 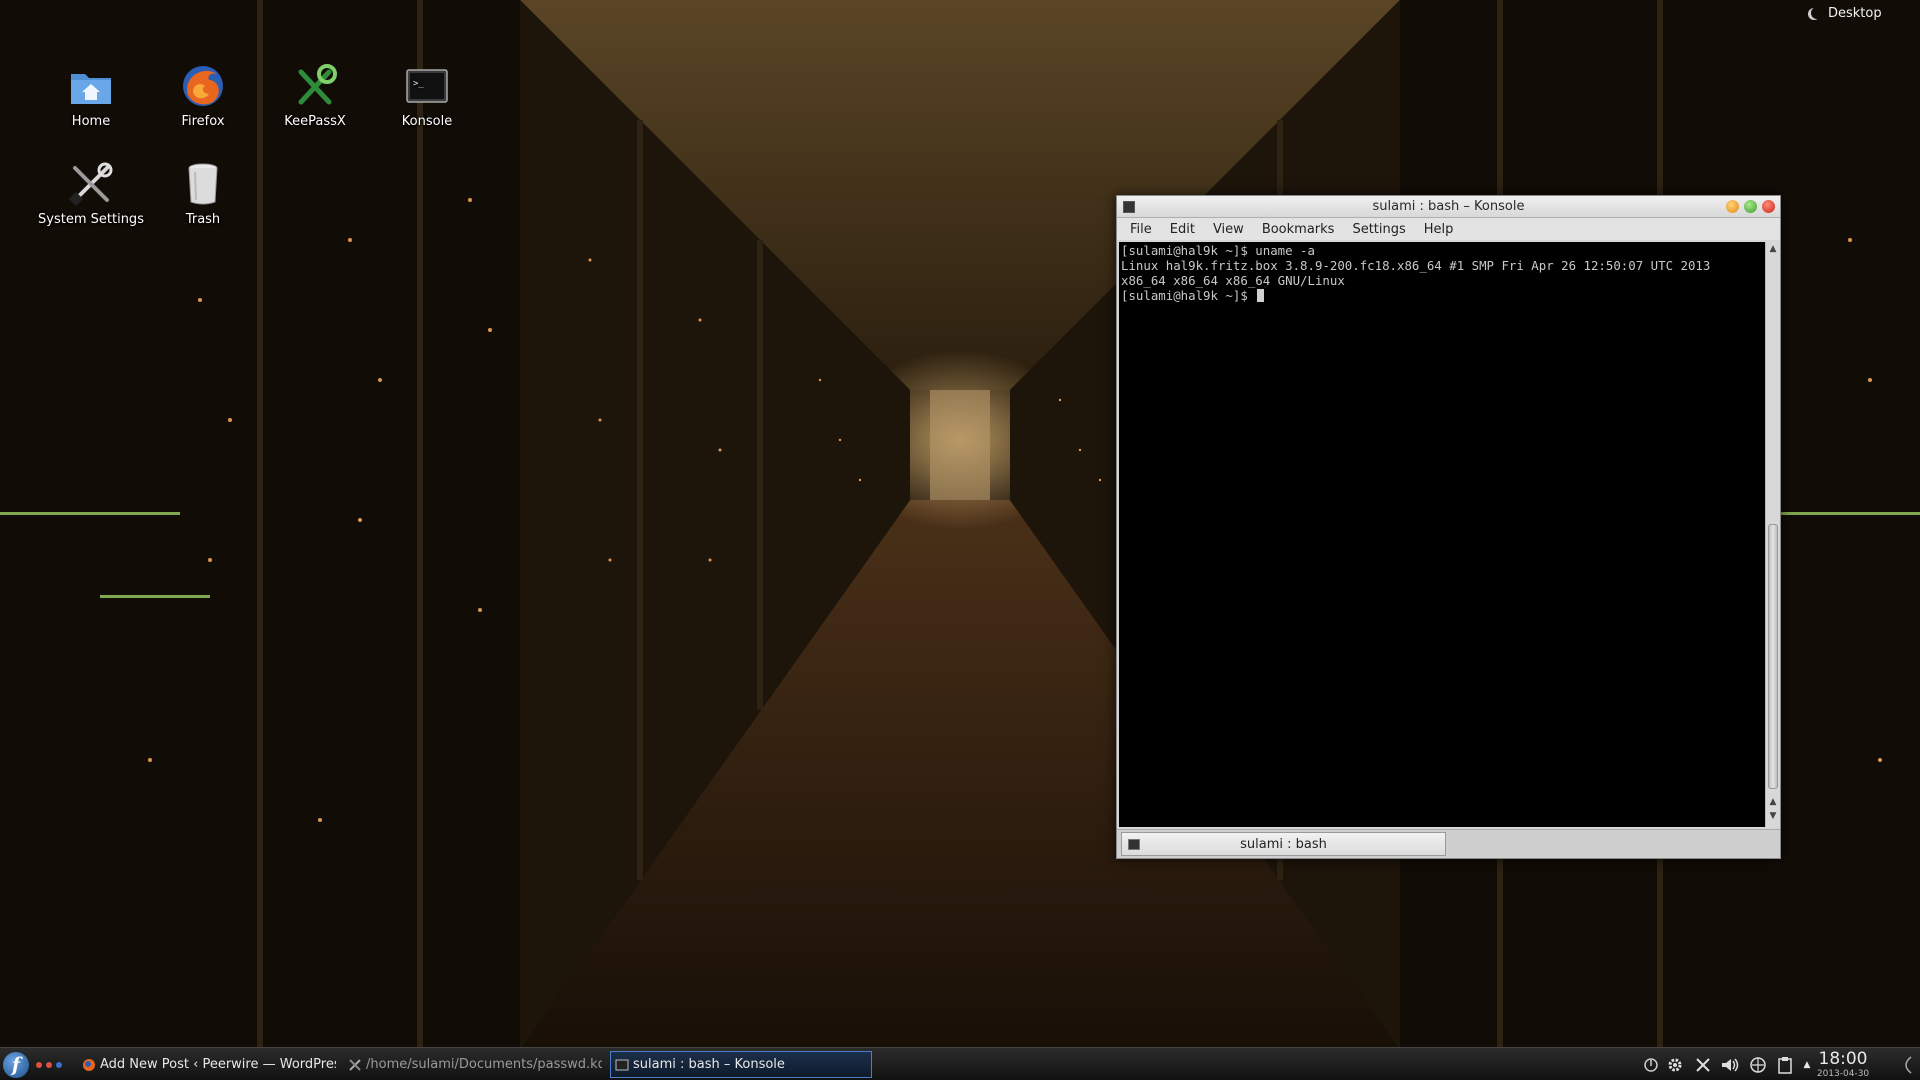 What do you see at coordinates (203, 121) in the screenshot?
I see `desktop-icon-label: Firefox` at bounding box center [203, 121].